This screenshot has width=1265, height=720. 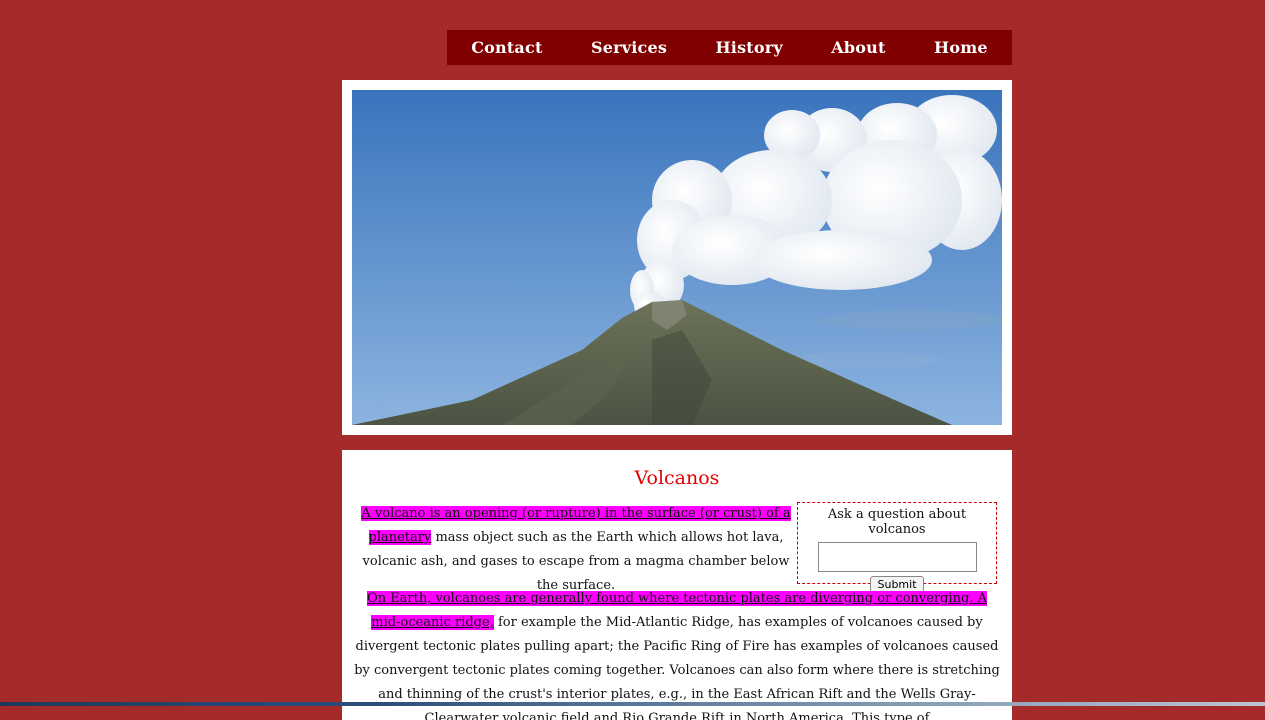 I want to click on nav-services-link: Services, so click(x=629, y=47).